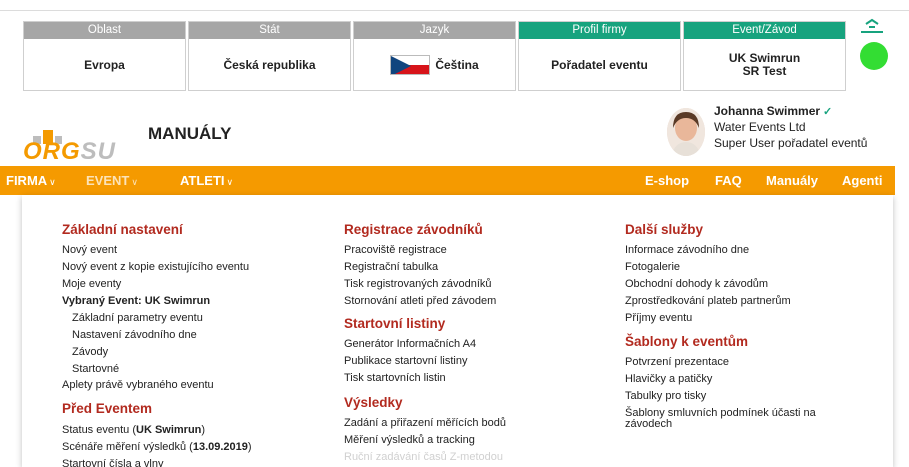 This screenshot has width=909, height=467. What do you see at coordinates (410, 65) in the screenshot?
I see `czech-flag-icon` at bounding box center [410, 65].